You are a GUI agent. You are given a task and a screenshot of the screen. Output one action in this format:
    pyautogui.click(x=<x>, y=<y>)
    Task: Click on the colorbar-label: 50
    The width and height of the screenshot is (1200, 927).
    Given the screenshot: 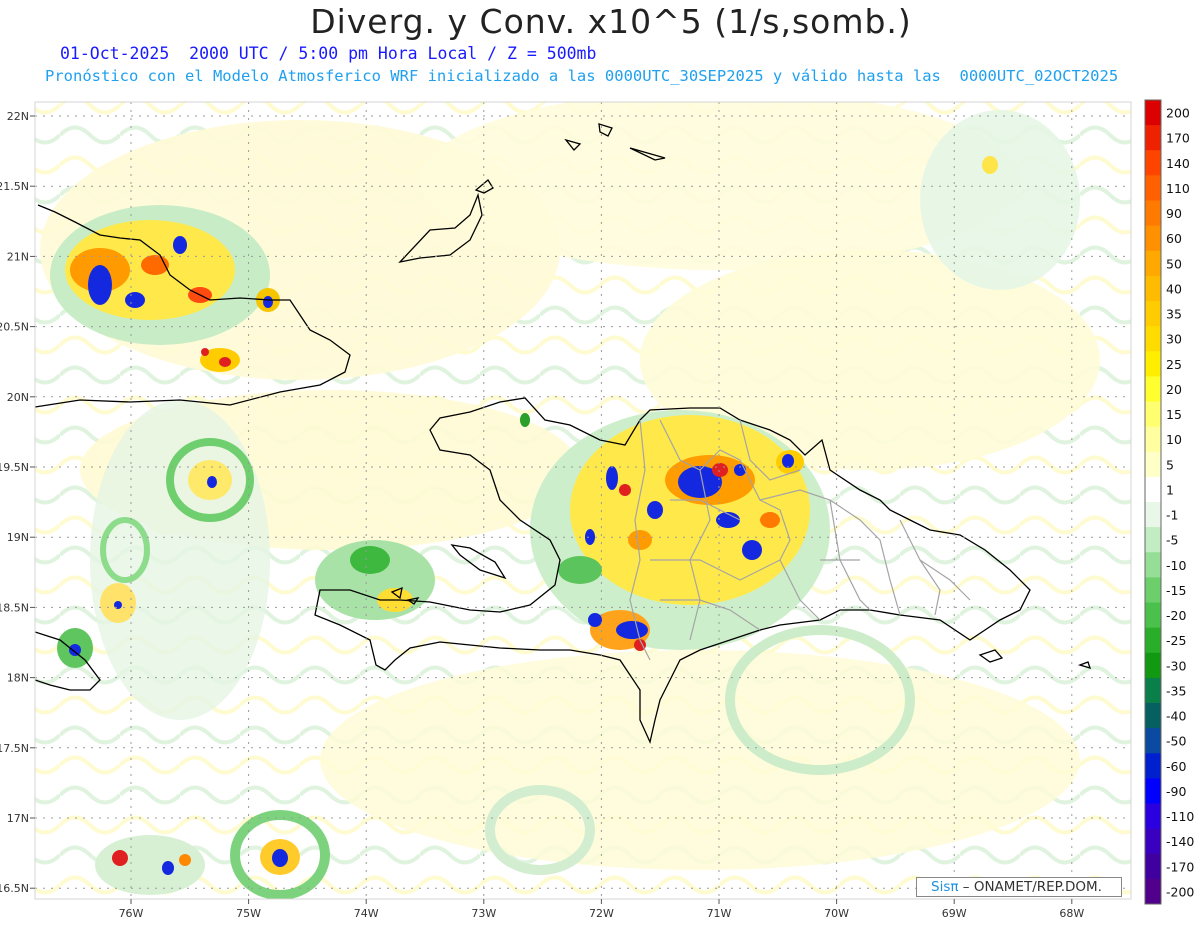 What is the action you would take?
    pyautogui.click(x=1174, y=263)
    